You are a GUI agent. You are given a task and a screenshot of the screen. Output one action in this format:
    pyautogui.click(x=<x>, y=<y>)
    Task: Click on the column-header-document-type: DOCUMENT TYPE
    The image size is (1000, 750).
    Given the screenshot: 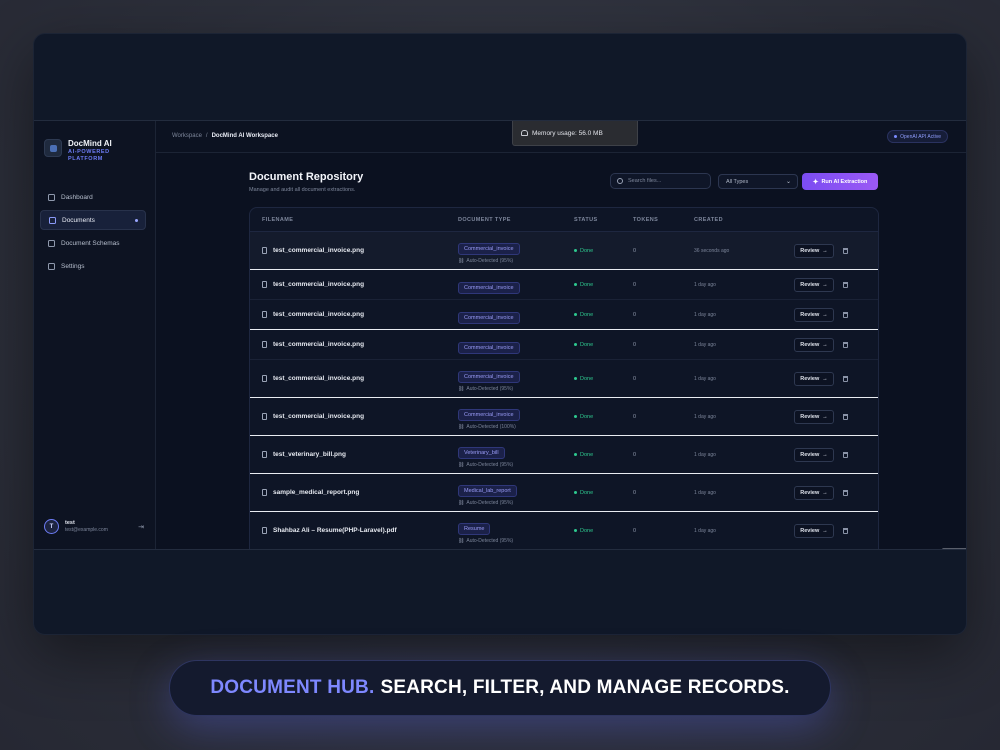 What is the action you would take?
    pyautogui.click(x=516, y=220)
    